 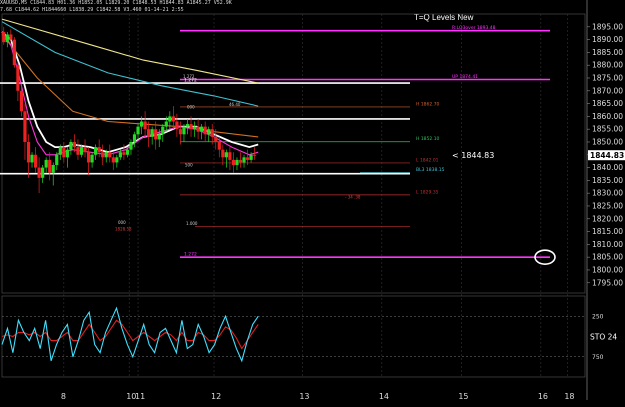 I want to click on level-label-11: 1.272, so click(x=190, y=255).